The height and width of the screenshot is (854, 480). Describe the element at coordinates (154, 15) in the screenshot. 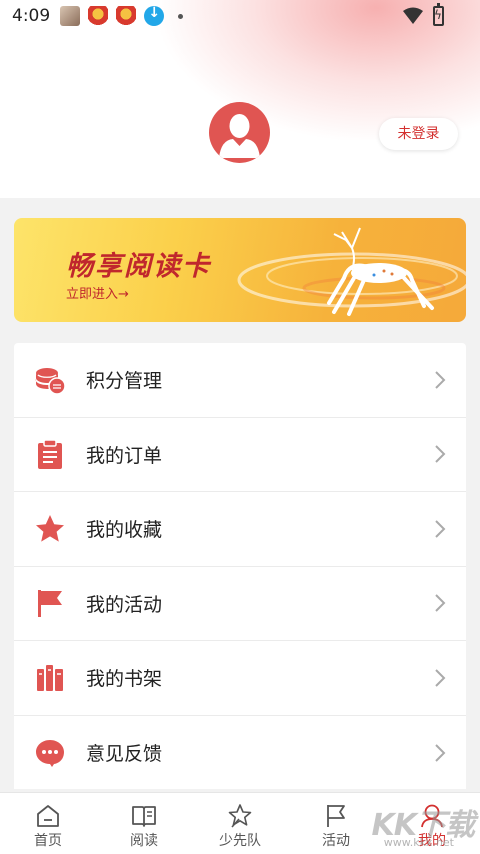

I see `download-icon` at that location.